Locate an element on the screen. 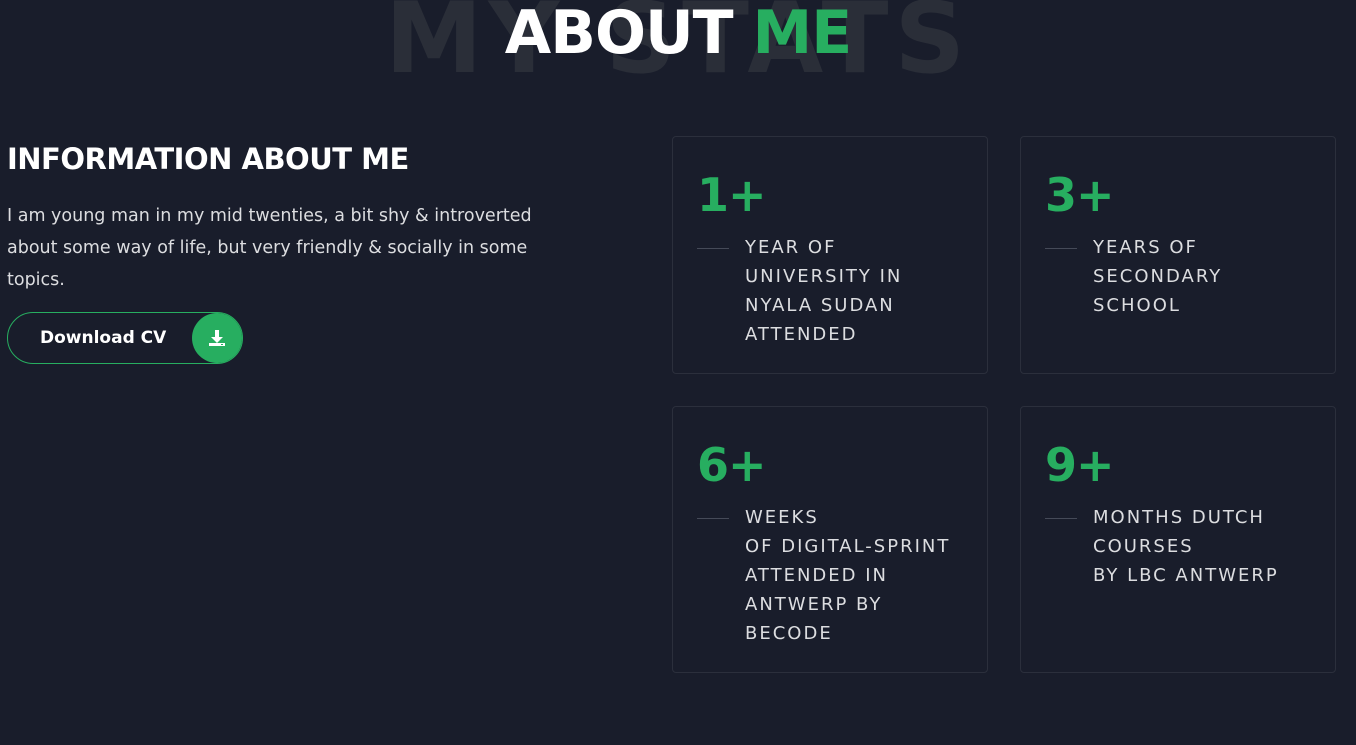  stat-description: YEARS OF SECONDARY SCHOOL is located at coordinates (1158, 276).